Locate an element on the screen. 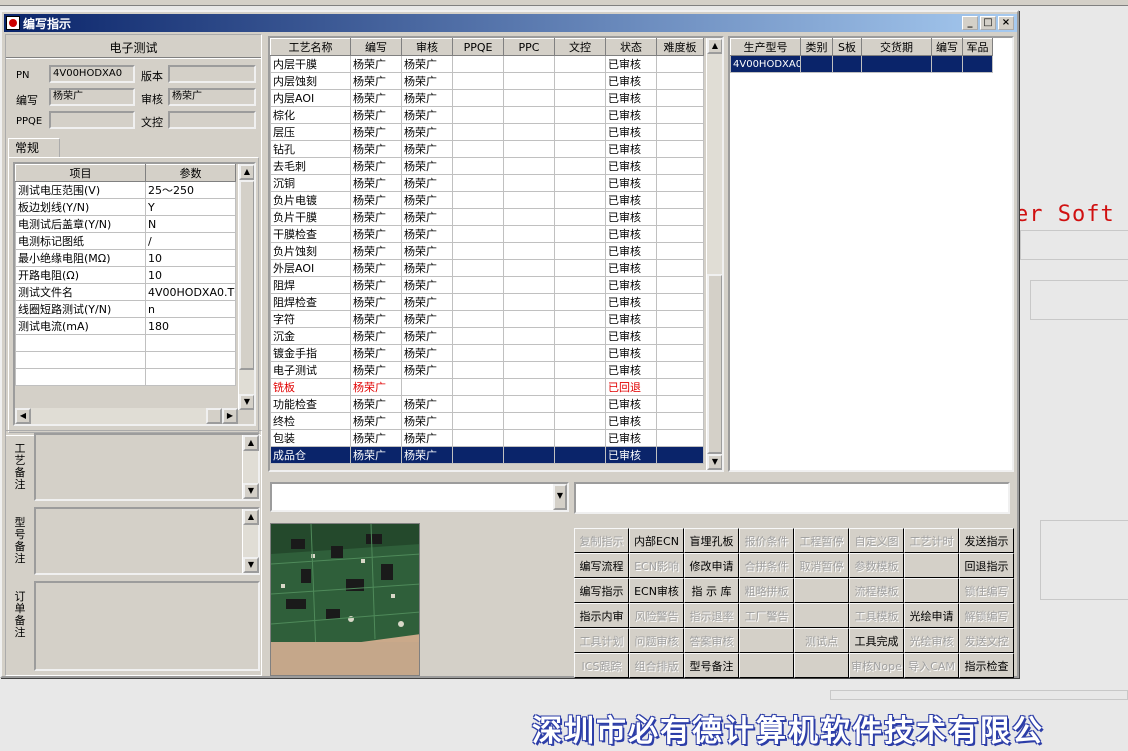  param-value: 10 is located at coordinates (190, 275).